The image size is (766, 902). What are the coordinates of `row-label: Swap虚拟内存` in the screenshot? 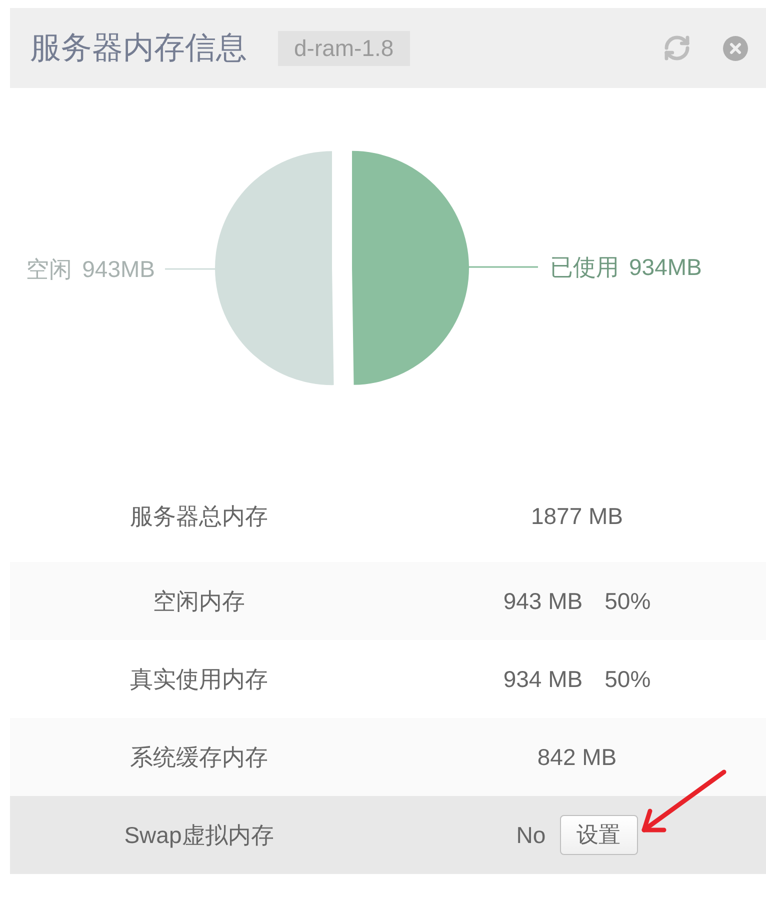 It's located at (199, 835).